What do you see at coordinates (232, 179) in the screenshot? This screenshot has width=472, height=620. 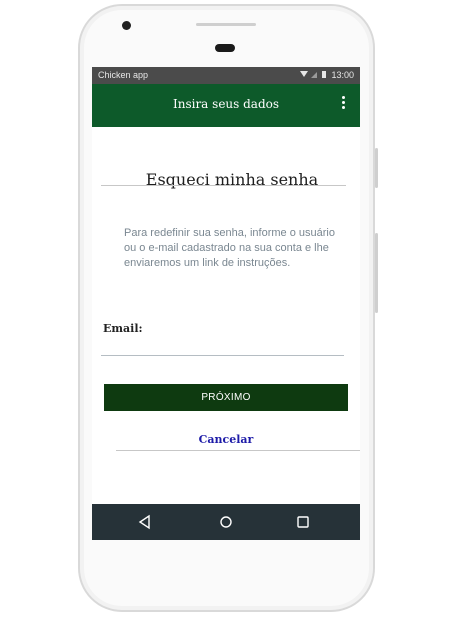 I see `page-title: Esqueci minha senha` at bounding box center [232, 179].